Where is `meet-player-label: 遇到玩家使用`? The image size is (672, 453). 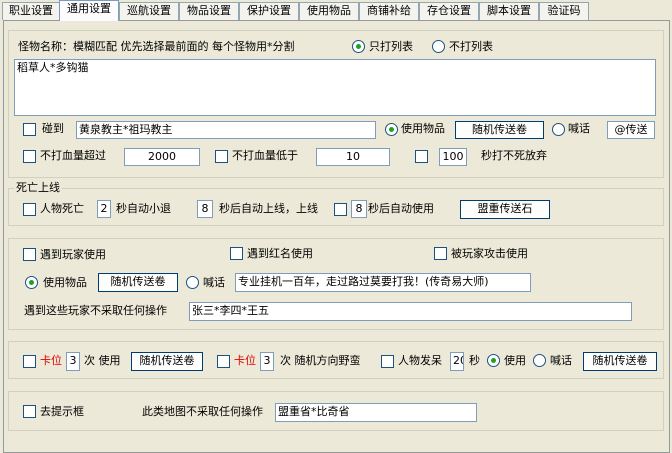 meet-player-label: 遇到玩家使用 is located at coordinates (73, 254).